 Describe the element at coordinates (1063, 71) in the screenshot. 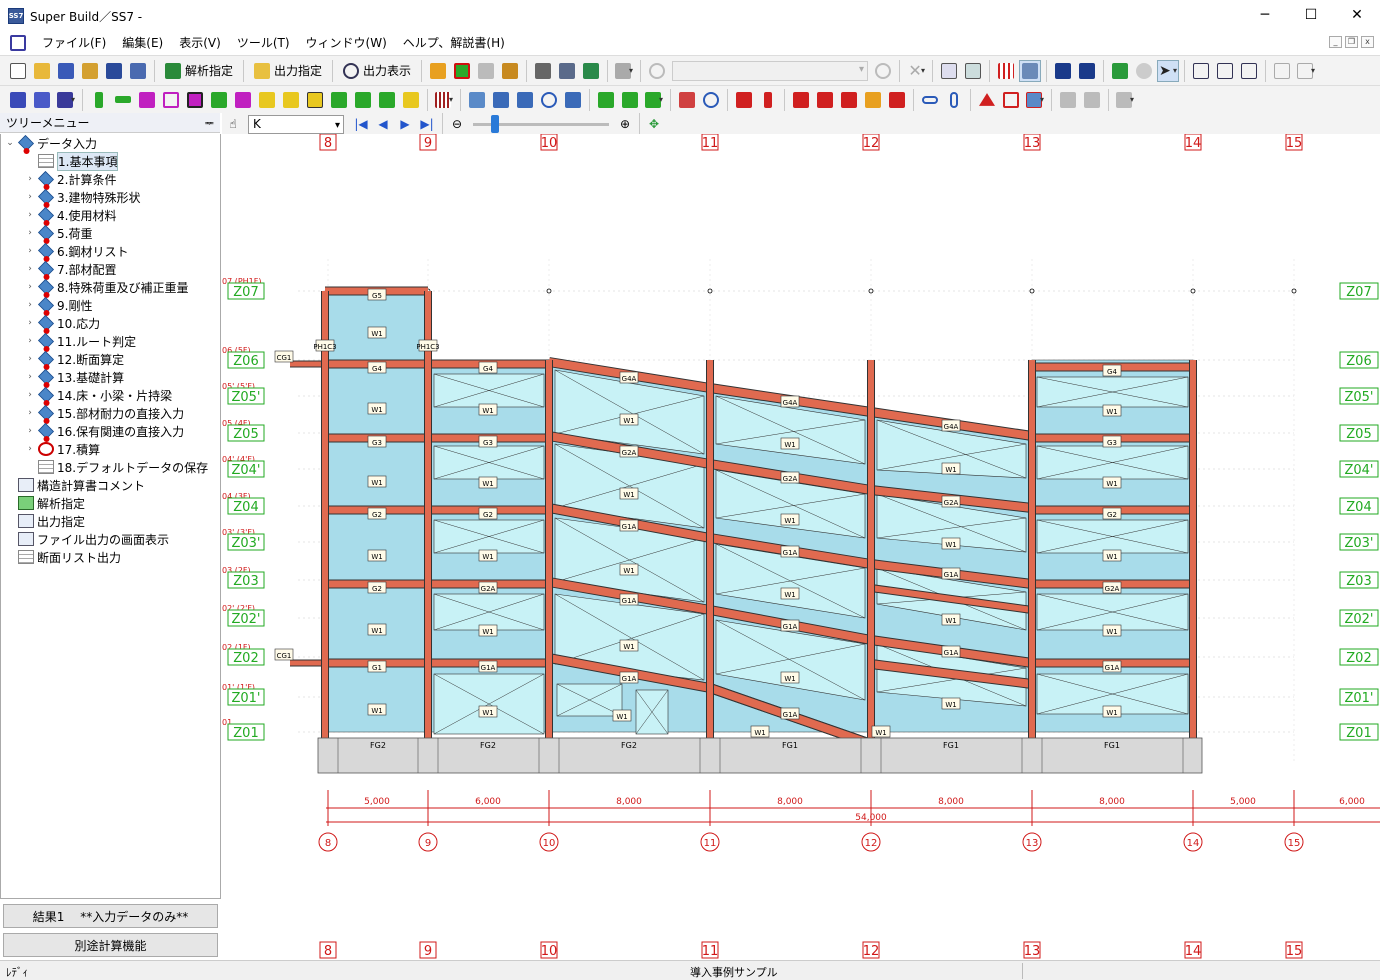

I see `text-size-up-button` at that location.